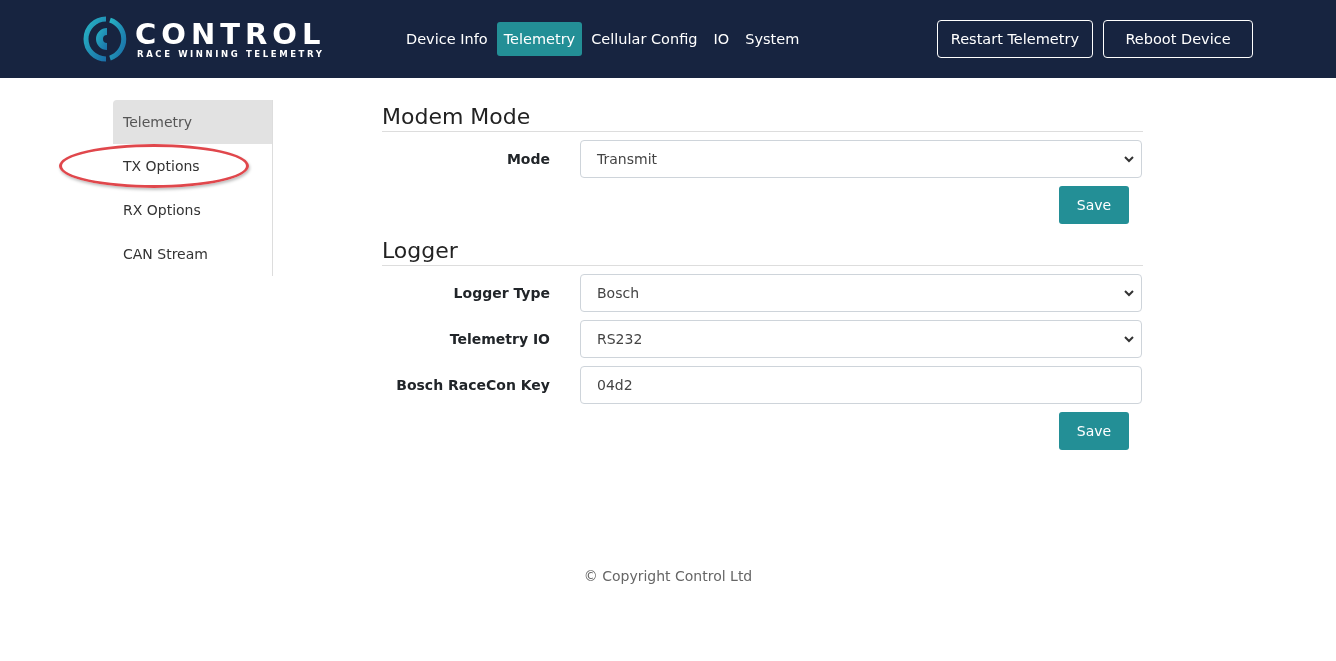 This screenshot has height=661, width=1336. Describe the element at coordinates (230, 34) in the screenshot. I see `logo-wordmark: CONTROL` at that location.